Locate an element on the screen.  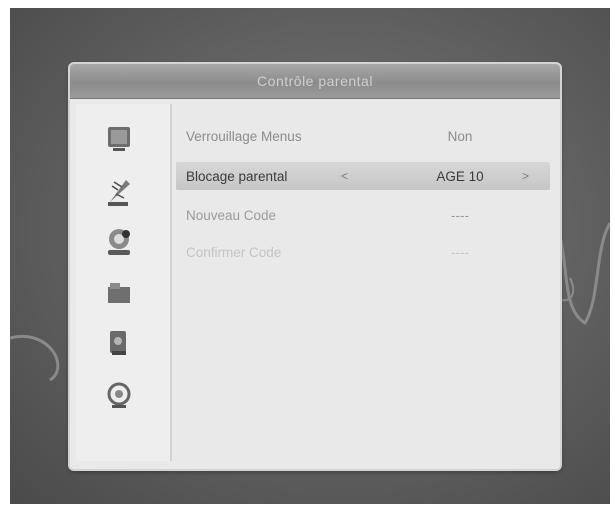
dialog-titlebar: Contrôle parental is located at coordinates (315, 81).